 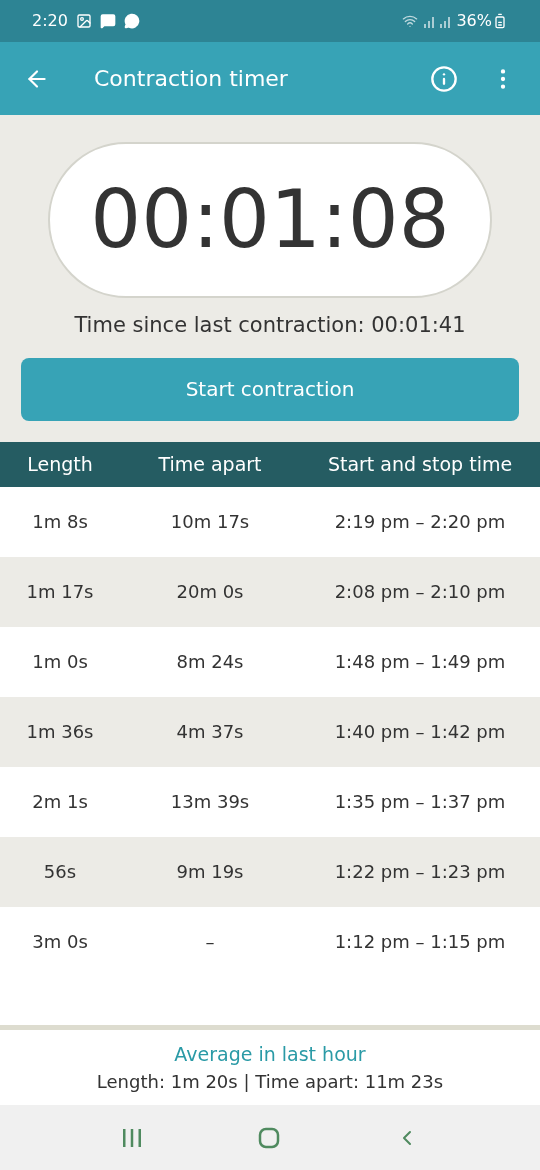 What do you see at coordinates (420, 802) in the screenshot?
I see `table-cell-text: 1:35 pm – 1:37 pm` at bounding box center [420, 802].